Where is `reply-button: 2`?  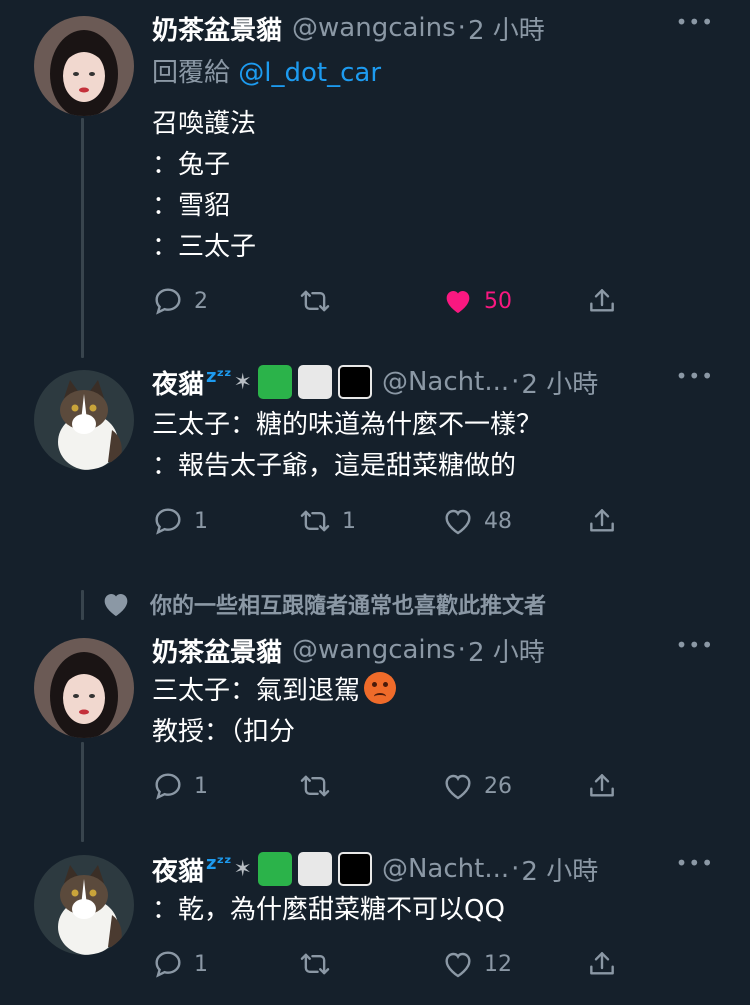 reply-button: 2 is located at coordinates (180, 301).